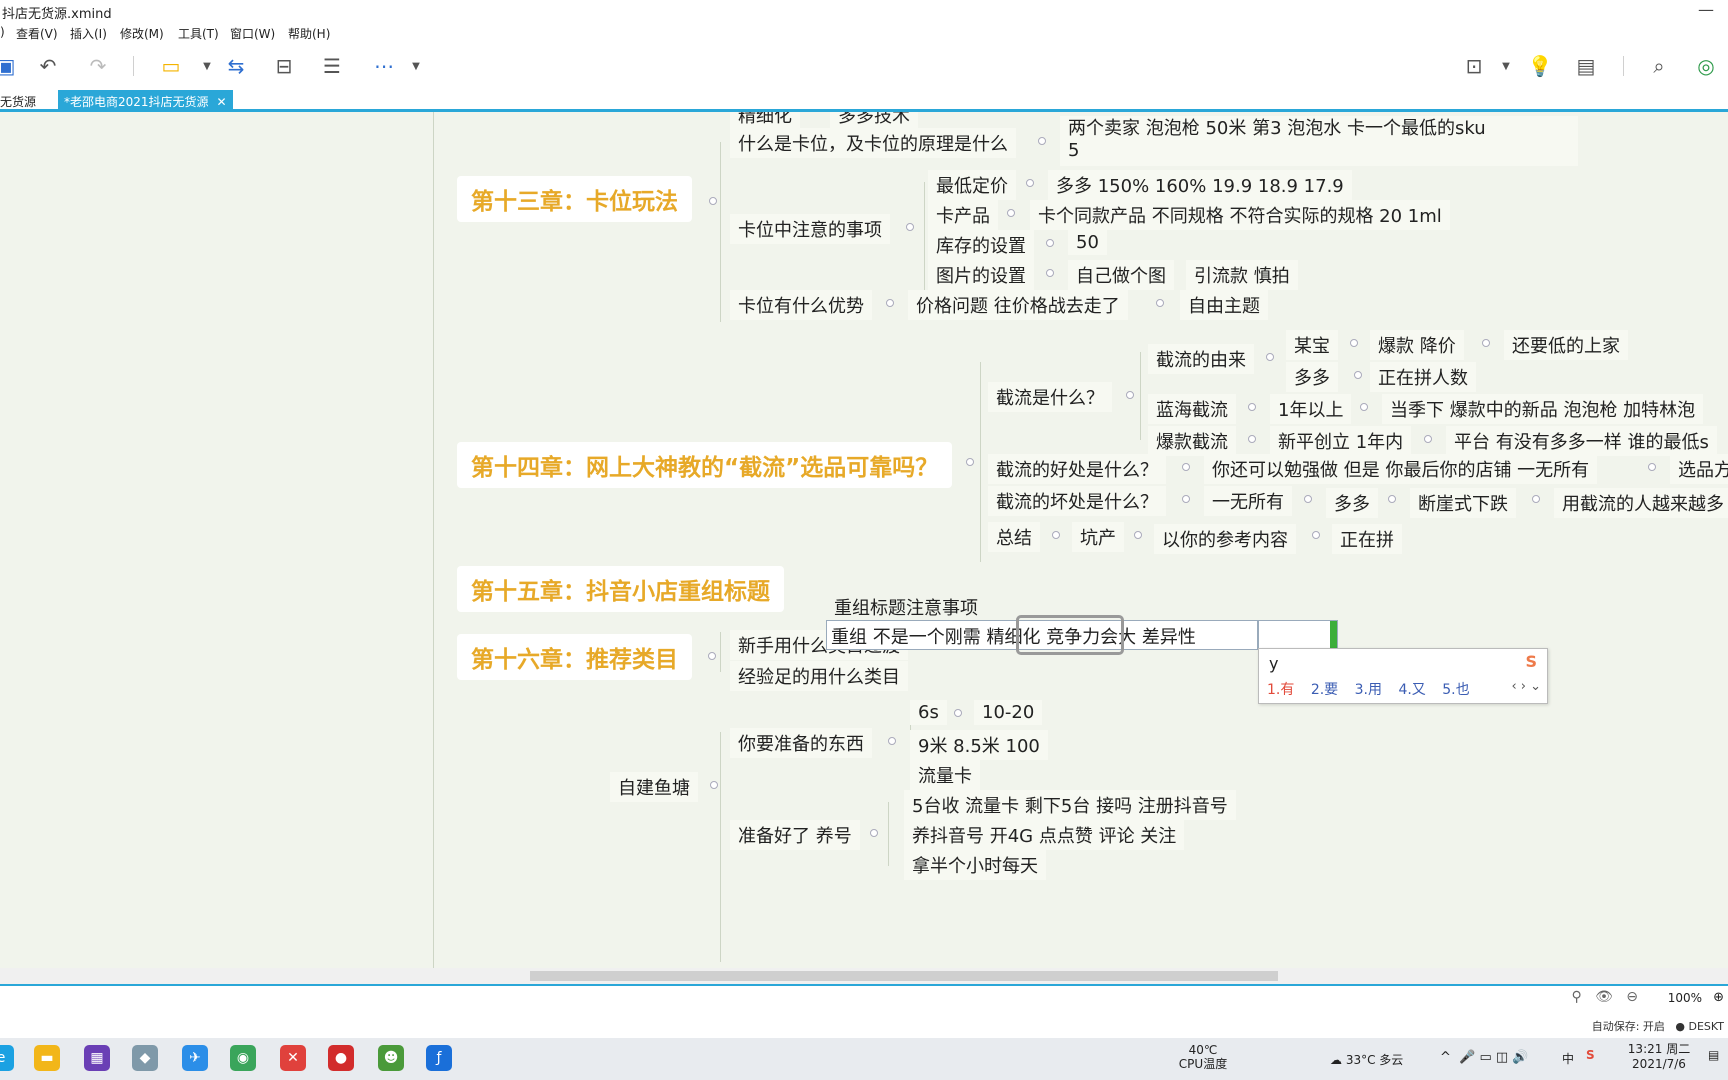  I want to click on topic-jieliu-good-detail: 你还可以勉强做 但是 你最后你的店铺 一无所有, so click(1401, 469).